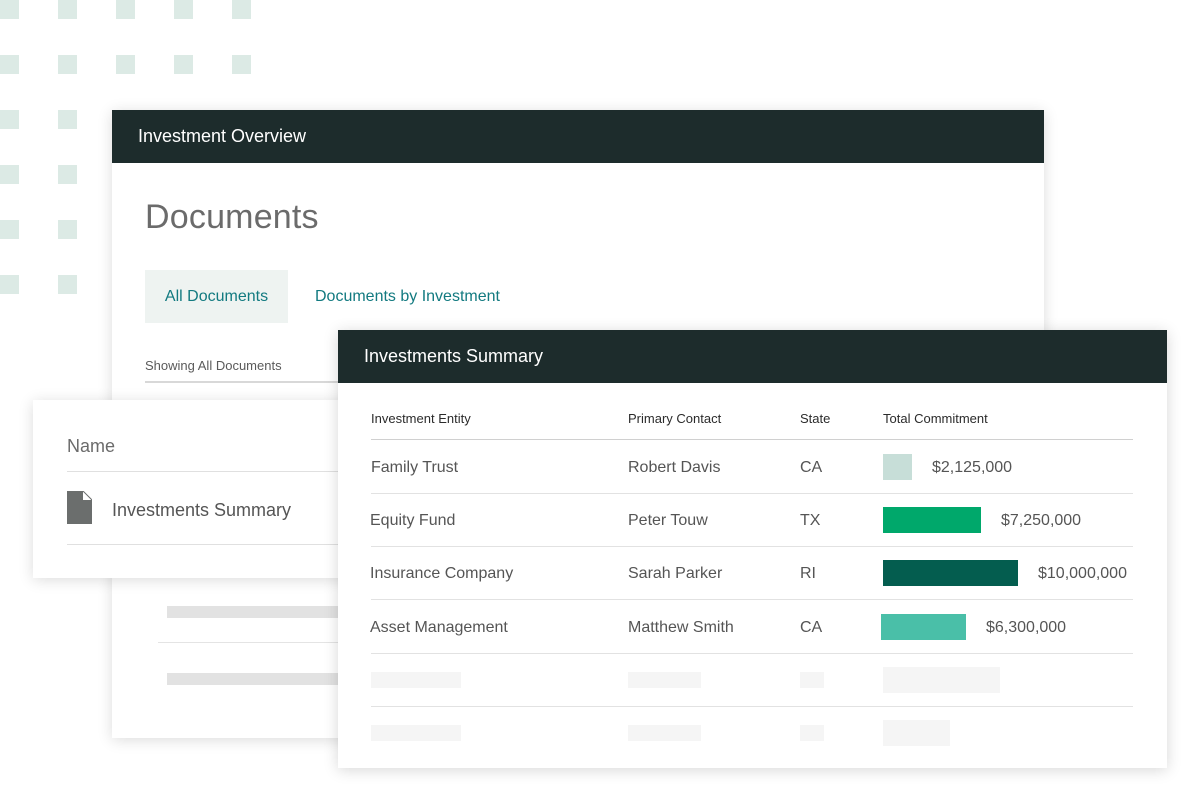  What do you see at coordinates (1082, 573) in the screenshot?
I see `table-cell-commitment: $10,000,000` at bounding box center [1082, 573].